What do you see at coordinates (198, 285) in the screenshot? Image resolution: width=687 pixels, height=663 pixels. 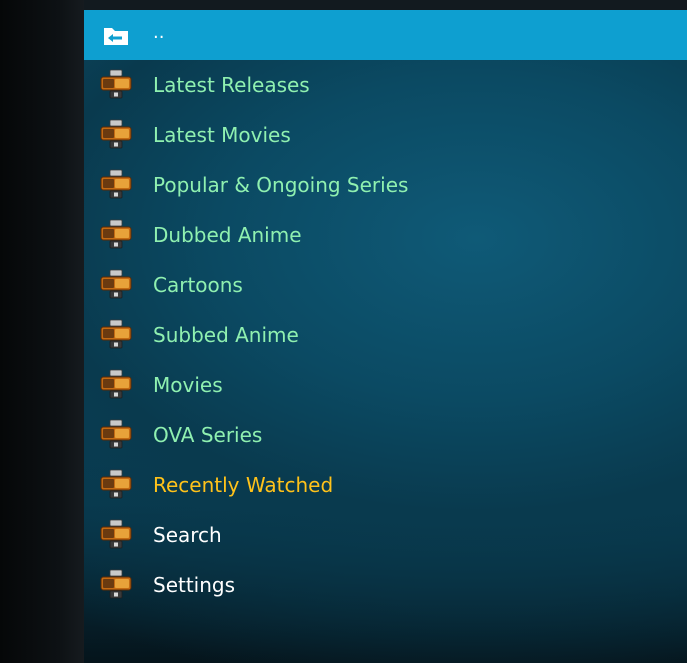 I see `list-item-label: Cartoons` at bounding box center [198, 285].